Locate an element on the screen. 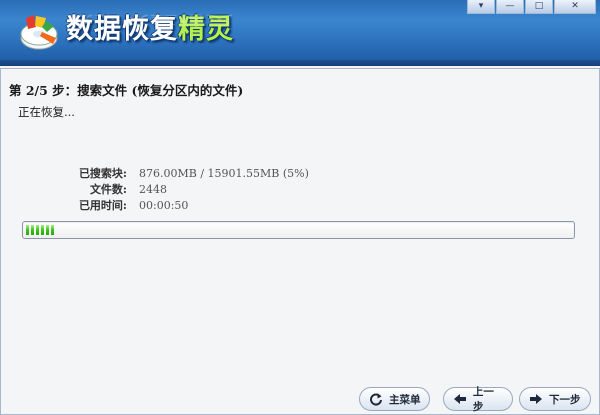  close-button: ✕ is located at coordinates (575, 7).